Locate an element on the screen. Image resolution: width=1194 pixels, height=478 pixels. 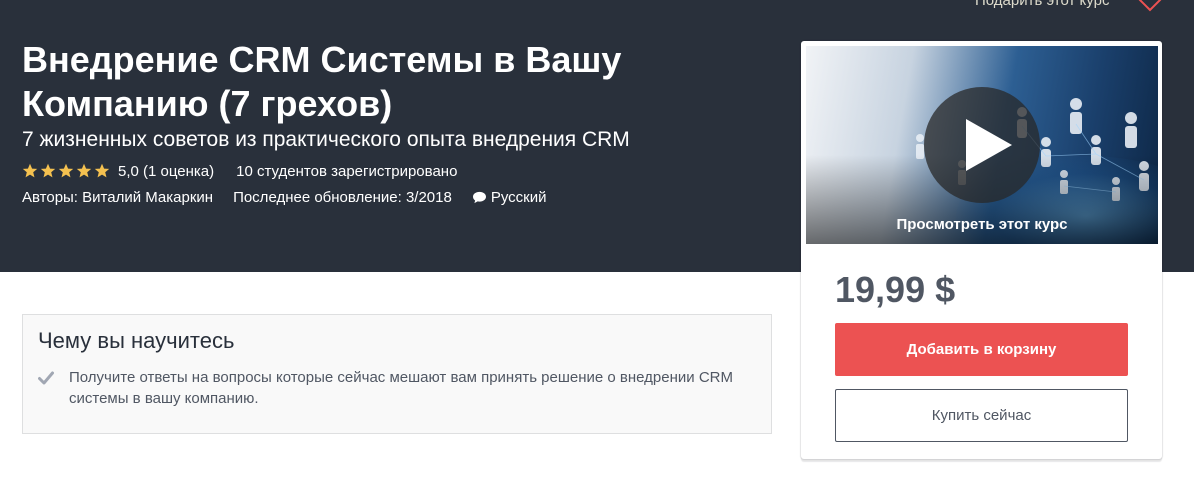
speech-bubble-icon is located at coordinates (479, 197).